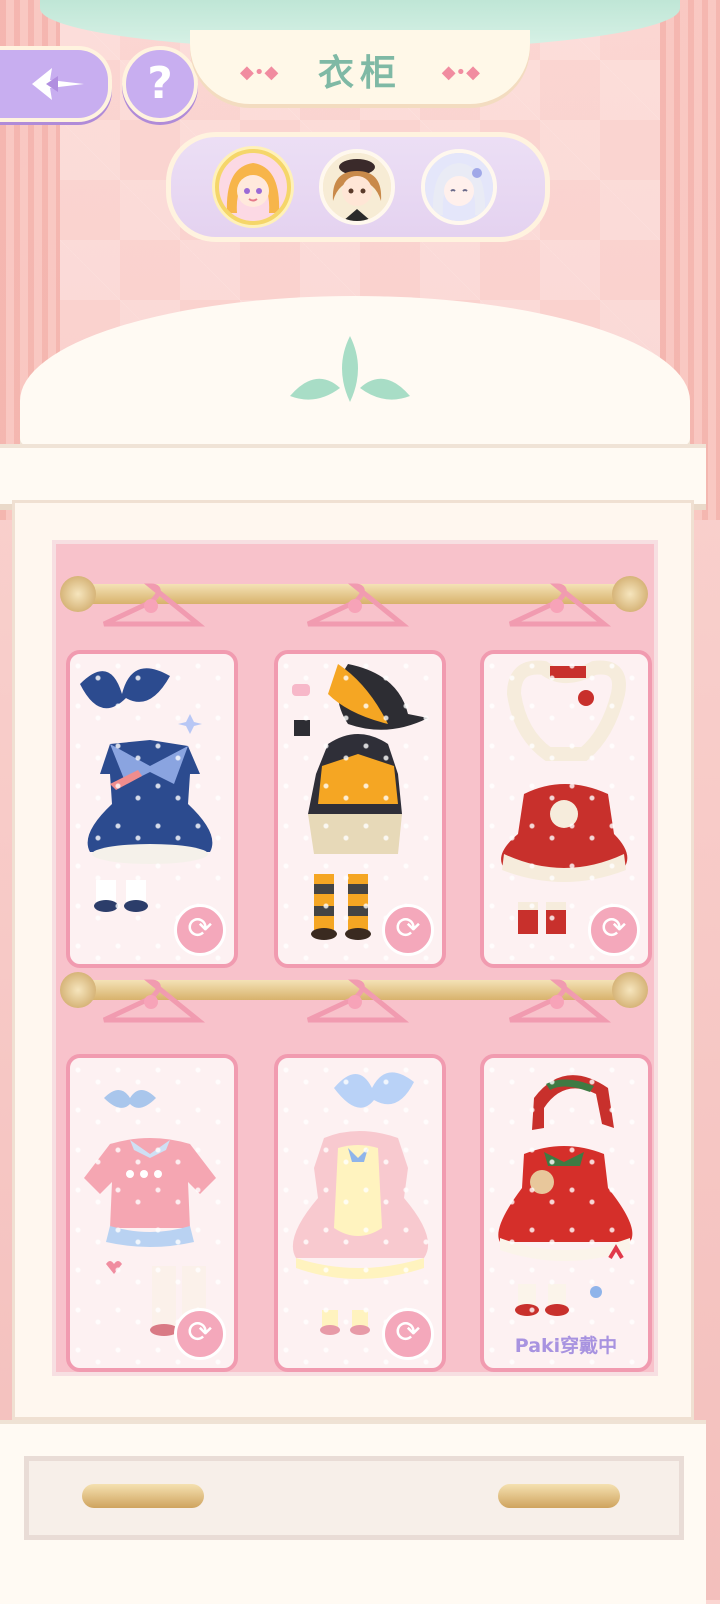 The width and height of the screenshot is (720, 1604). Describe the element at coordinates (566, 1213) in the screenshot. I see `outfit-card-christmas-red-dress: Paki穿戴中` at that location.